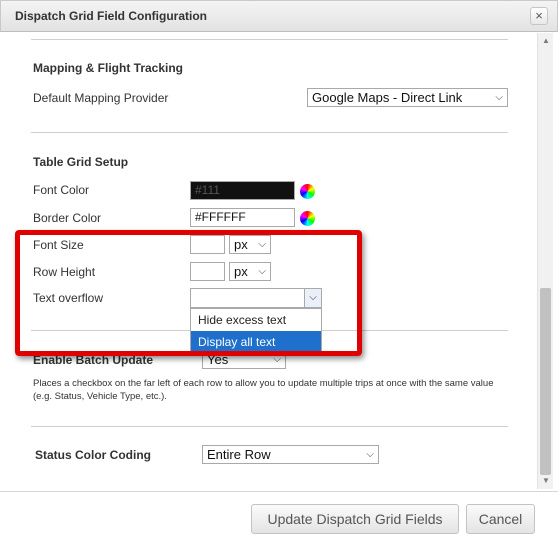 The image size is (558, 546). I want to click on close-icon: ×, so click(539, 15).